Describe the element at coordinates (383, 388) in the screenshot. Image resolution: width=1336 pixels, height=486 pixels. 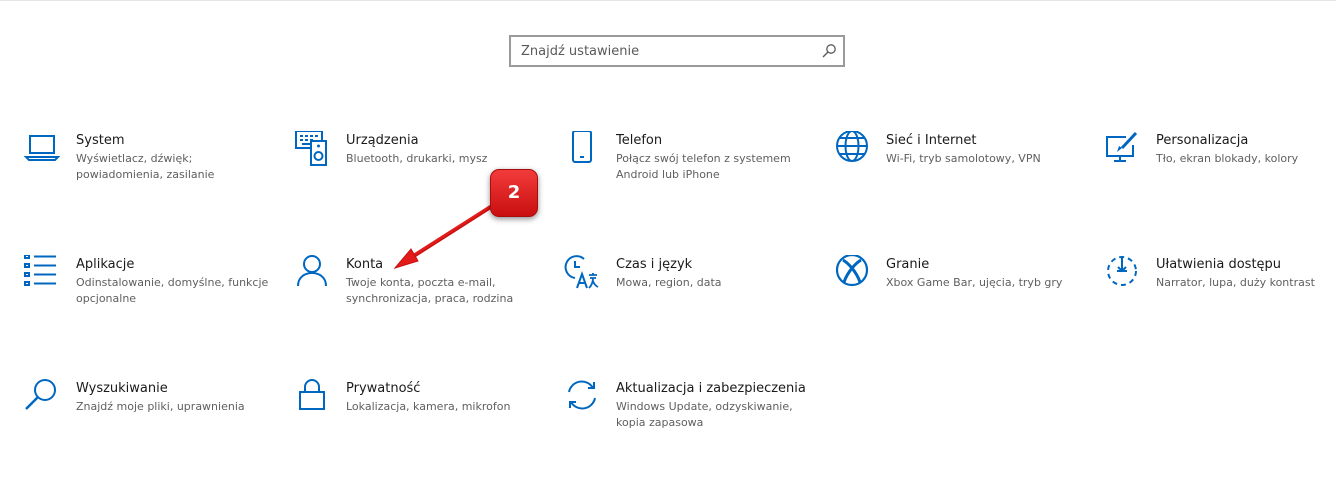
I see `tile-title: Prywatność` at that location.